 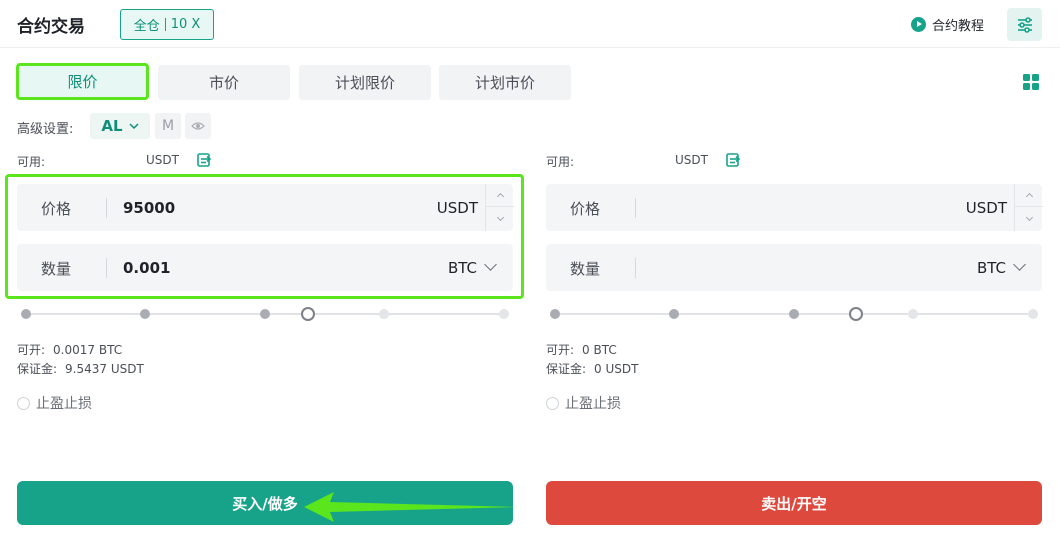 I want to click on quantity-label: 数量, so click(x=585, y=269).